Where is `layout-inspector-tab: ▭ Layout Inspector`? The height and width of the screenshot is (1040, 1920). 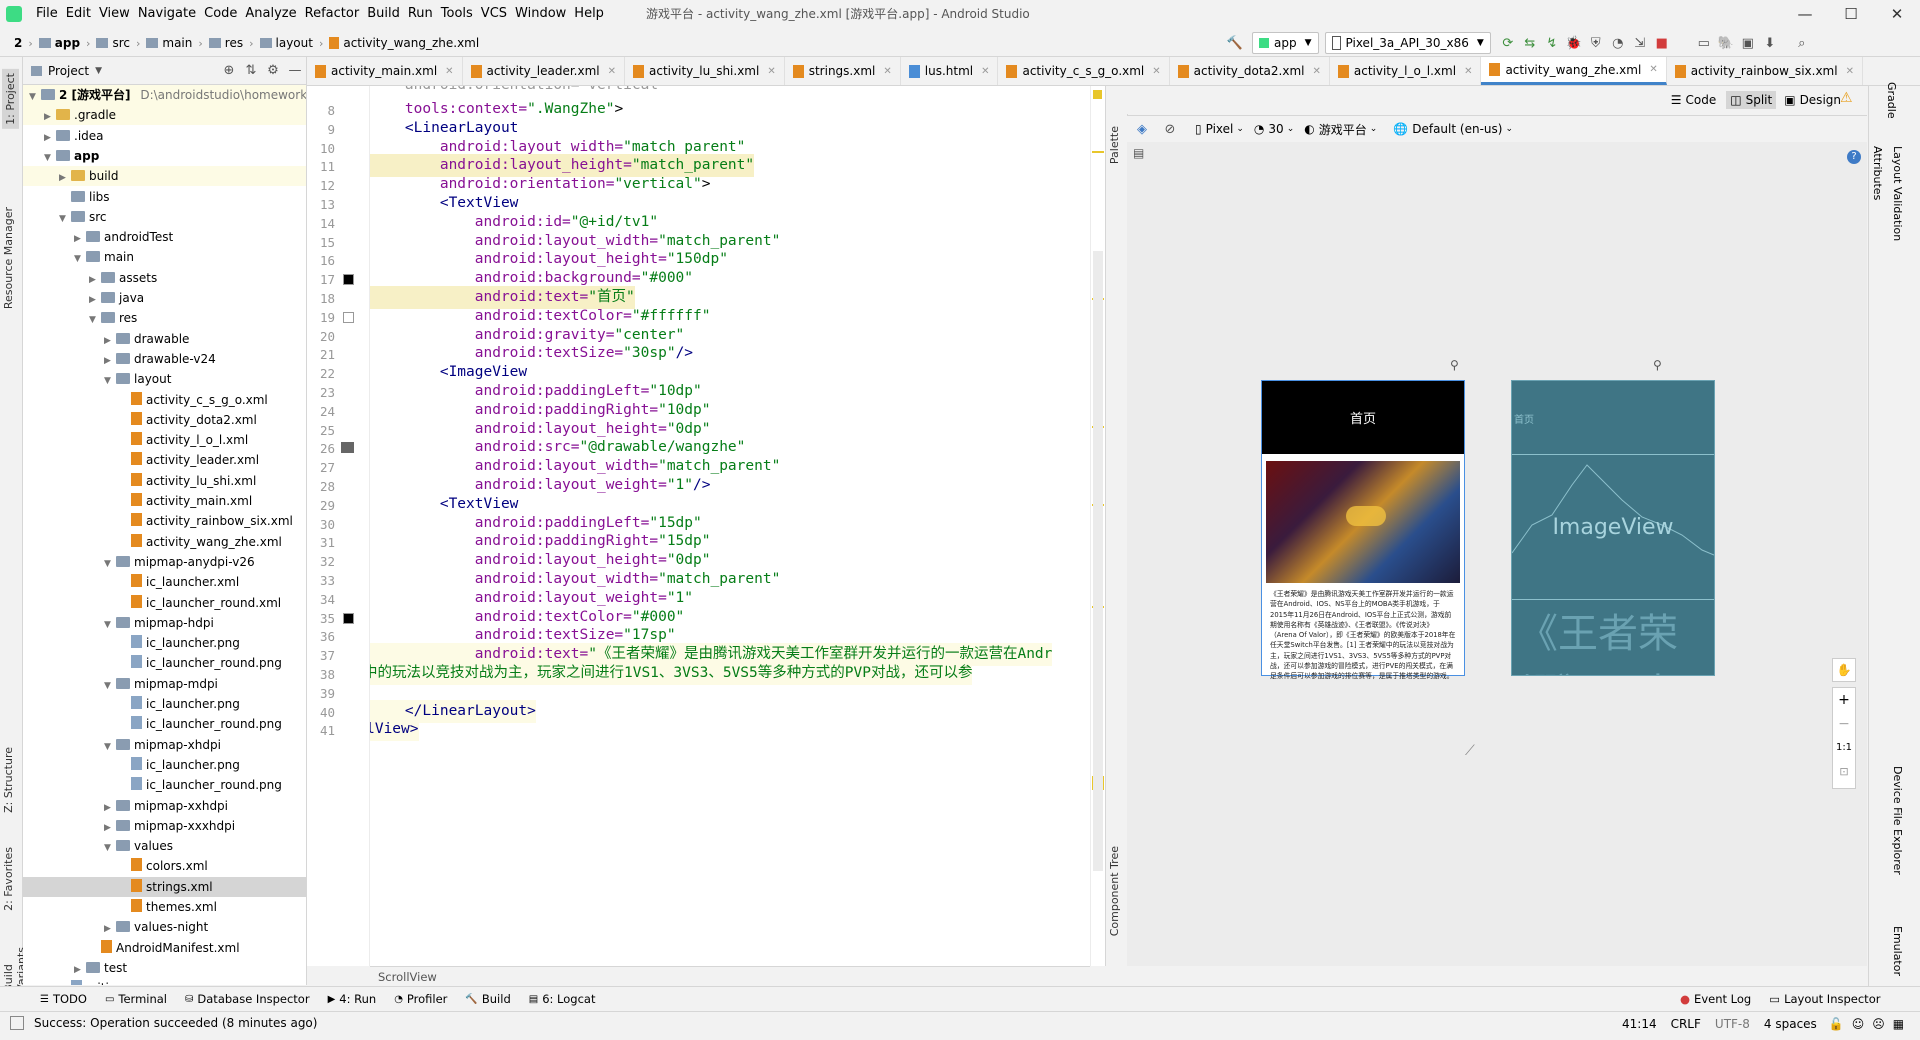
layout-inspector-tab: ▭ Layout Inspector is located at coordinates (1824, 999).